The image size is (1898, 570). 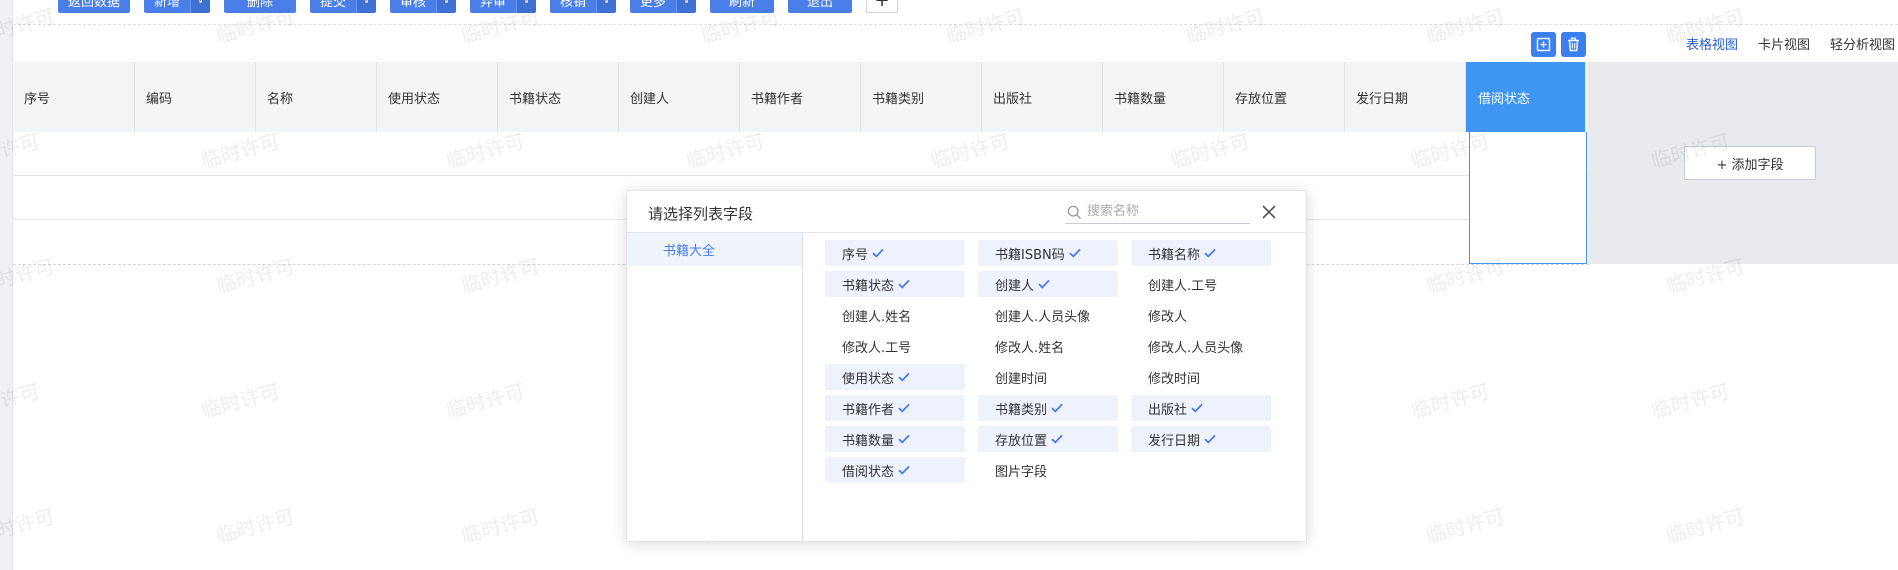 What do you see at coordinates (1048, 253) in the screenshot?
I see `field-option: 书籍ISBN码` at bounding box center [1048, 253].